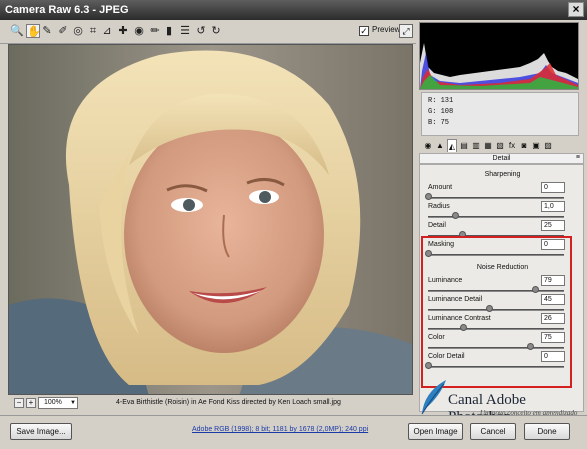 Image resolution: width=587 pixels, height=449 pixels. I want to click on red-eye-tool-icon: ◉, so click(139, 31).